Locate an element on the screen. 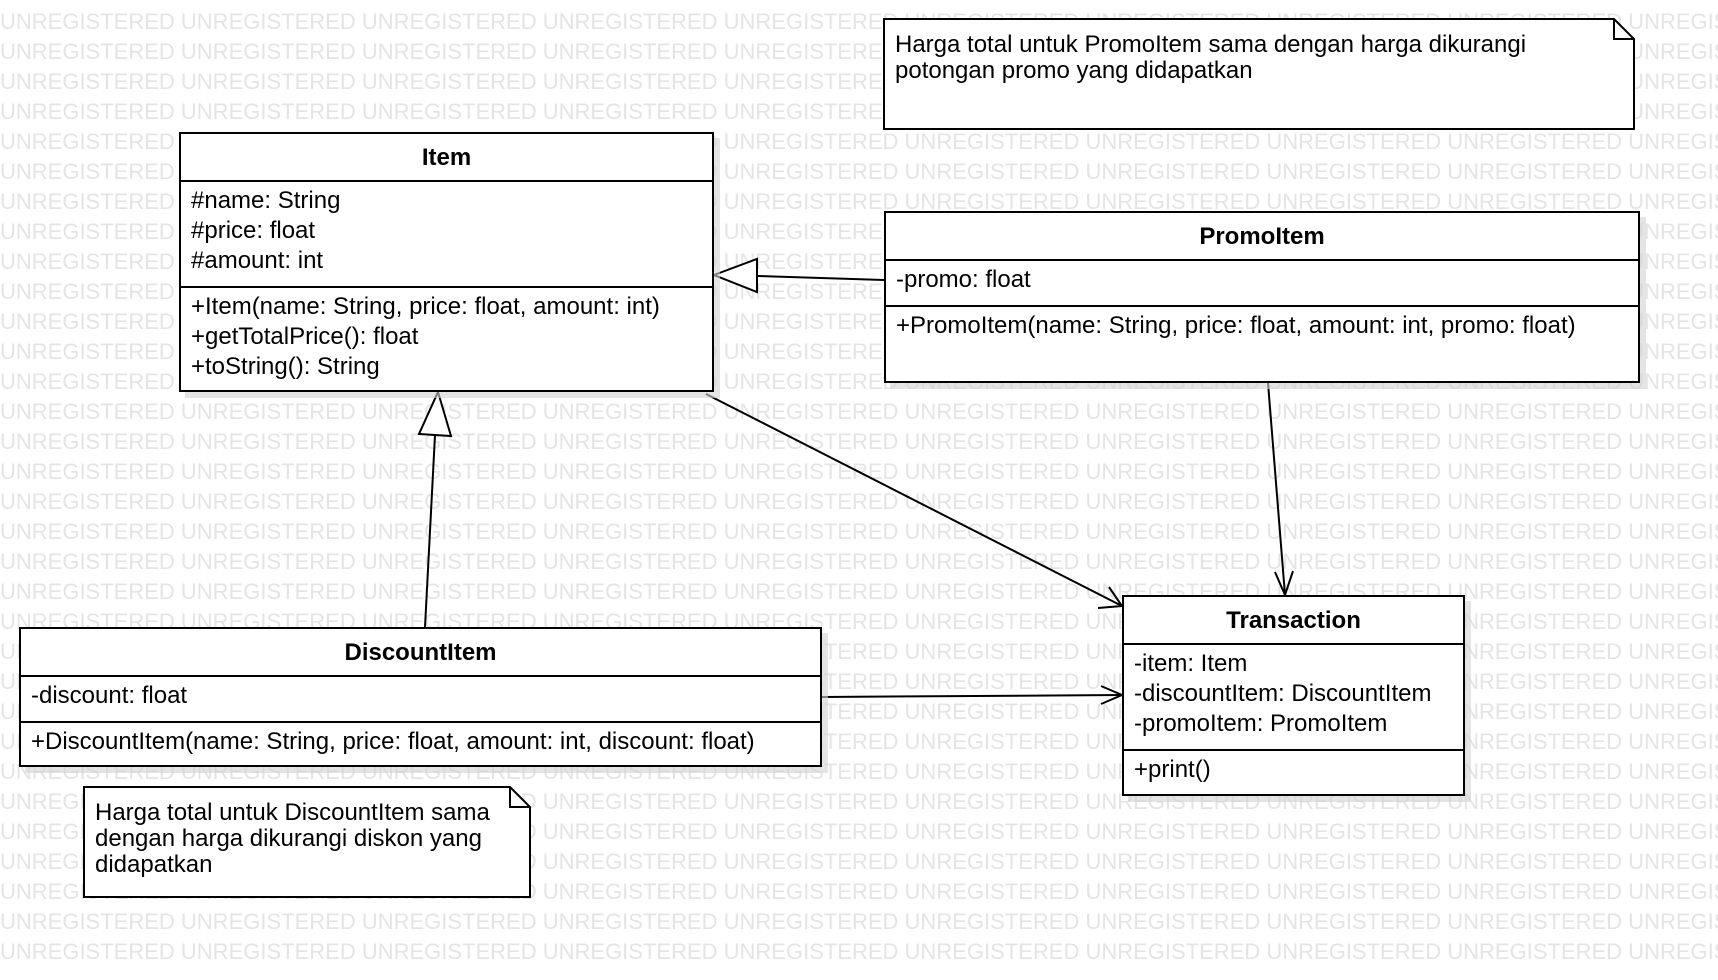 The height and width of the screenshot is (980, 1718). attribute-row: #name: String is located at coordinates (266, 200).